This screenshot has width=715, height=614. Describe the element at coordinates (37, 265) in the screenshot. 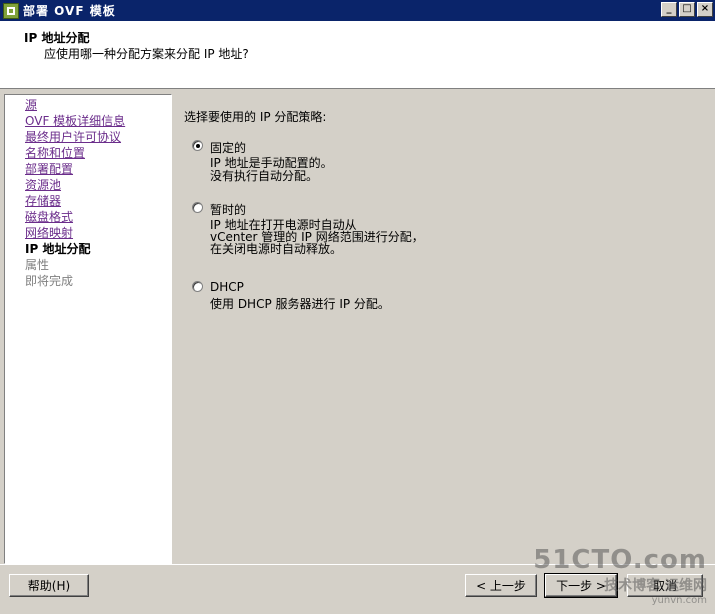

I see `step-properties: 属性` at that location.